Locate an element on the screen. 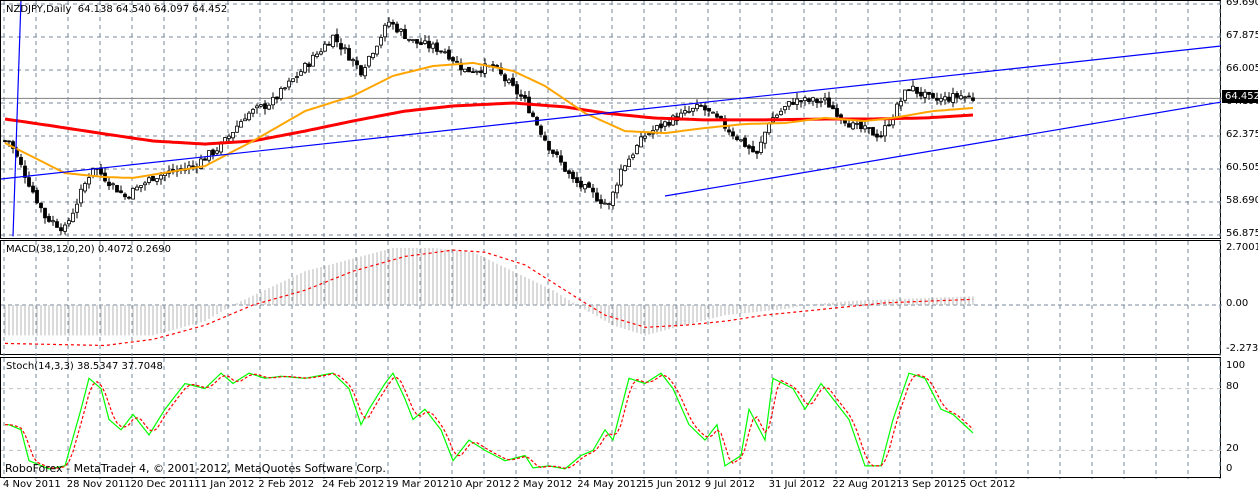  macd-axis-label: -2.2731 is located at coordinates (1242, 348).